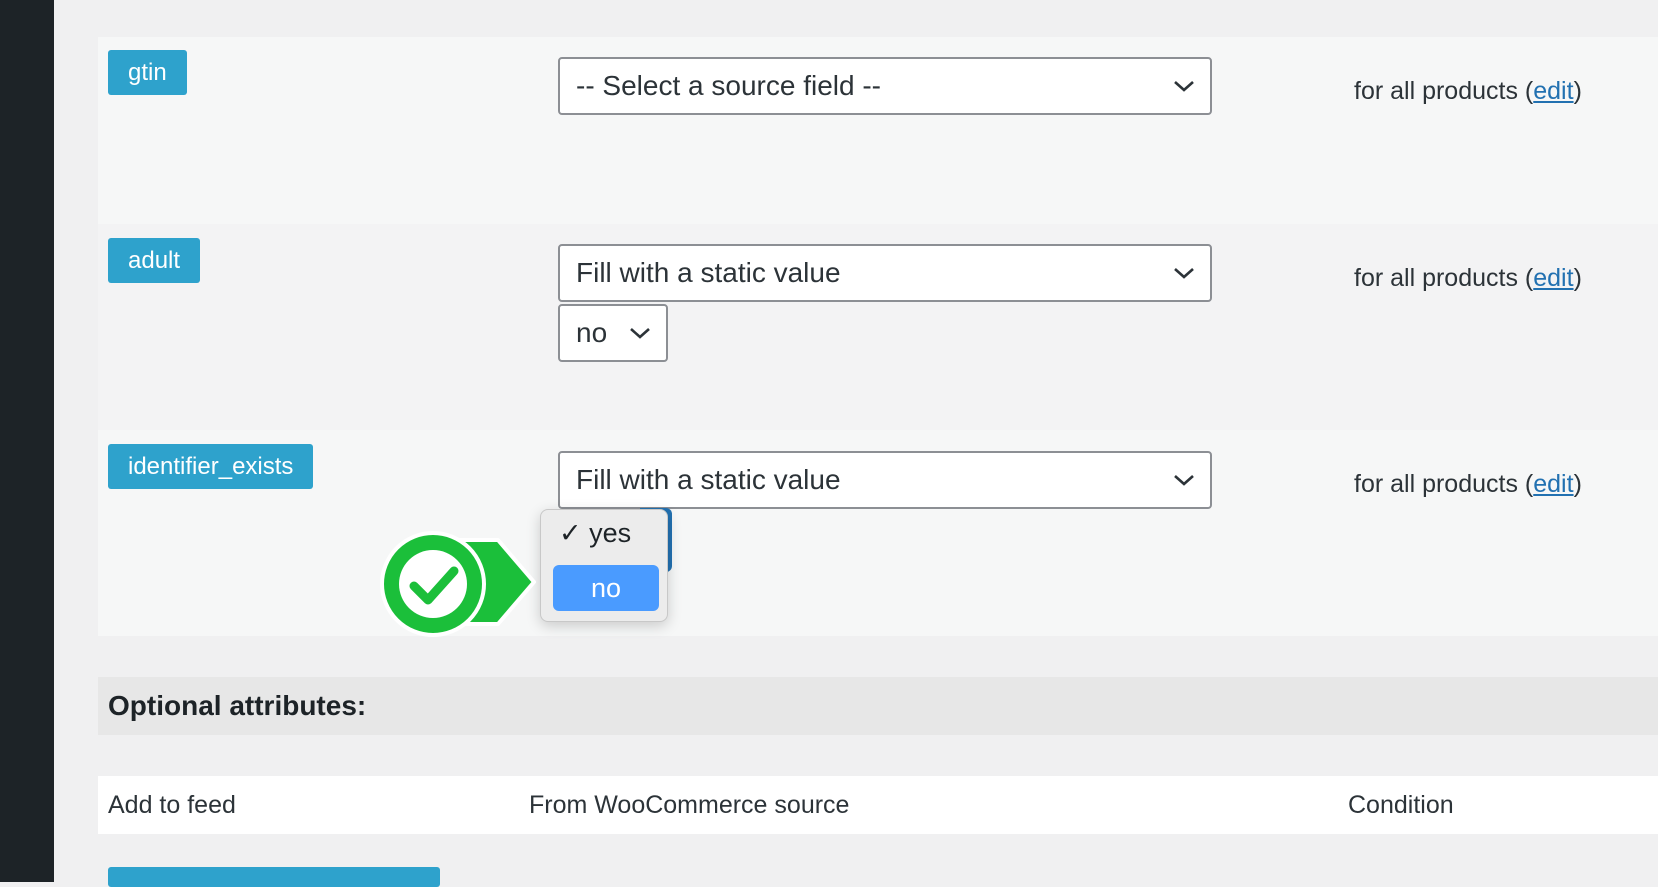  I want to click on attribute-tag-adult: adult, so click(154, 260).